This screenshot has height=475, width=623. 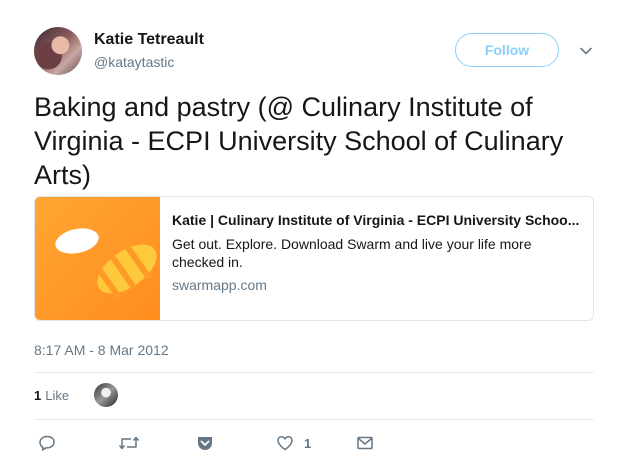 I want to click on card-image, so click(x=97, y=258).